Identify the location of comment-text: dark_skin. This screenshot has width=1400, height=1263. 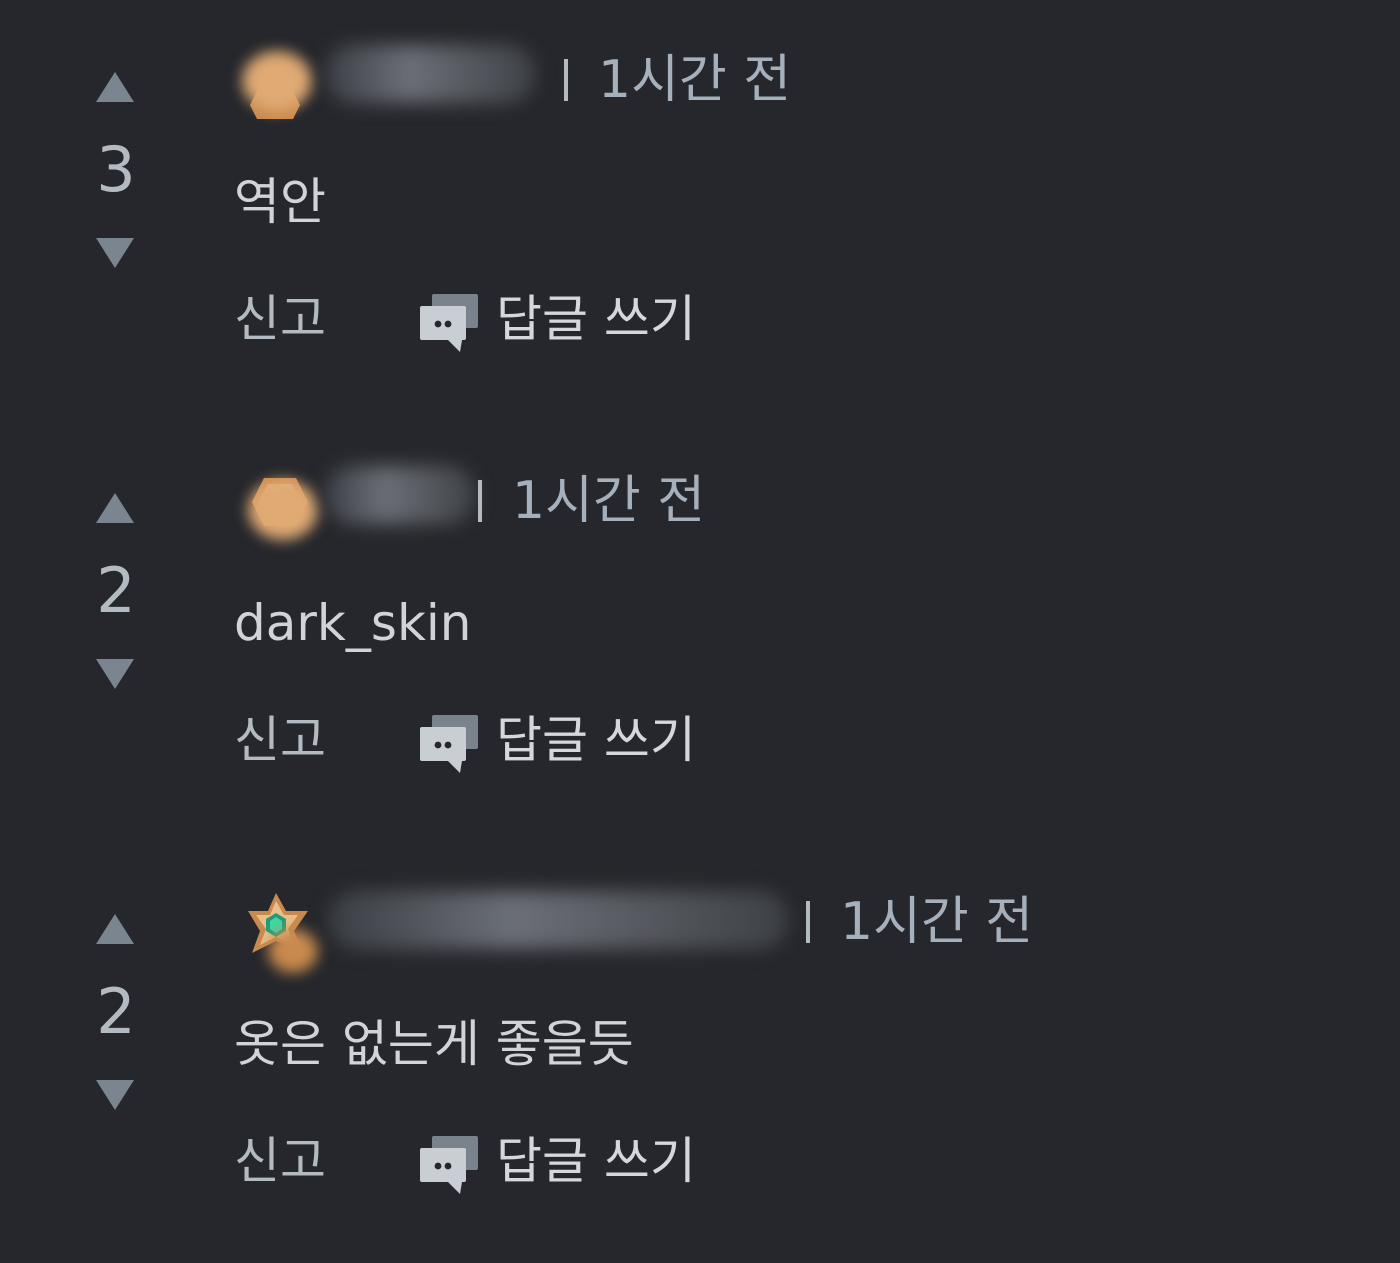
(353, 623).